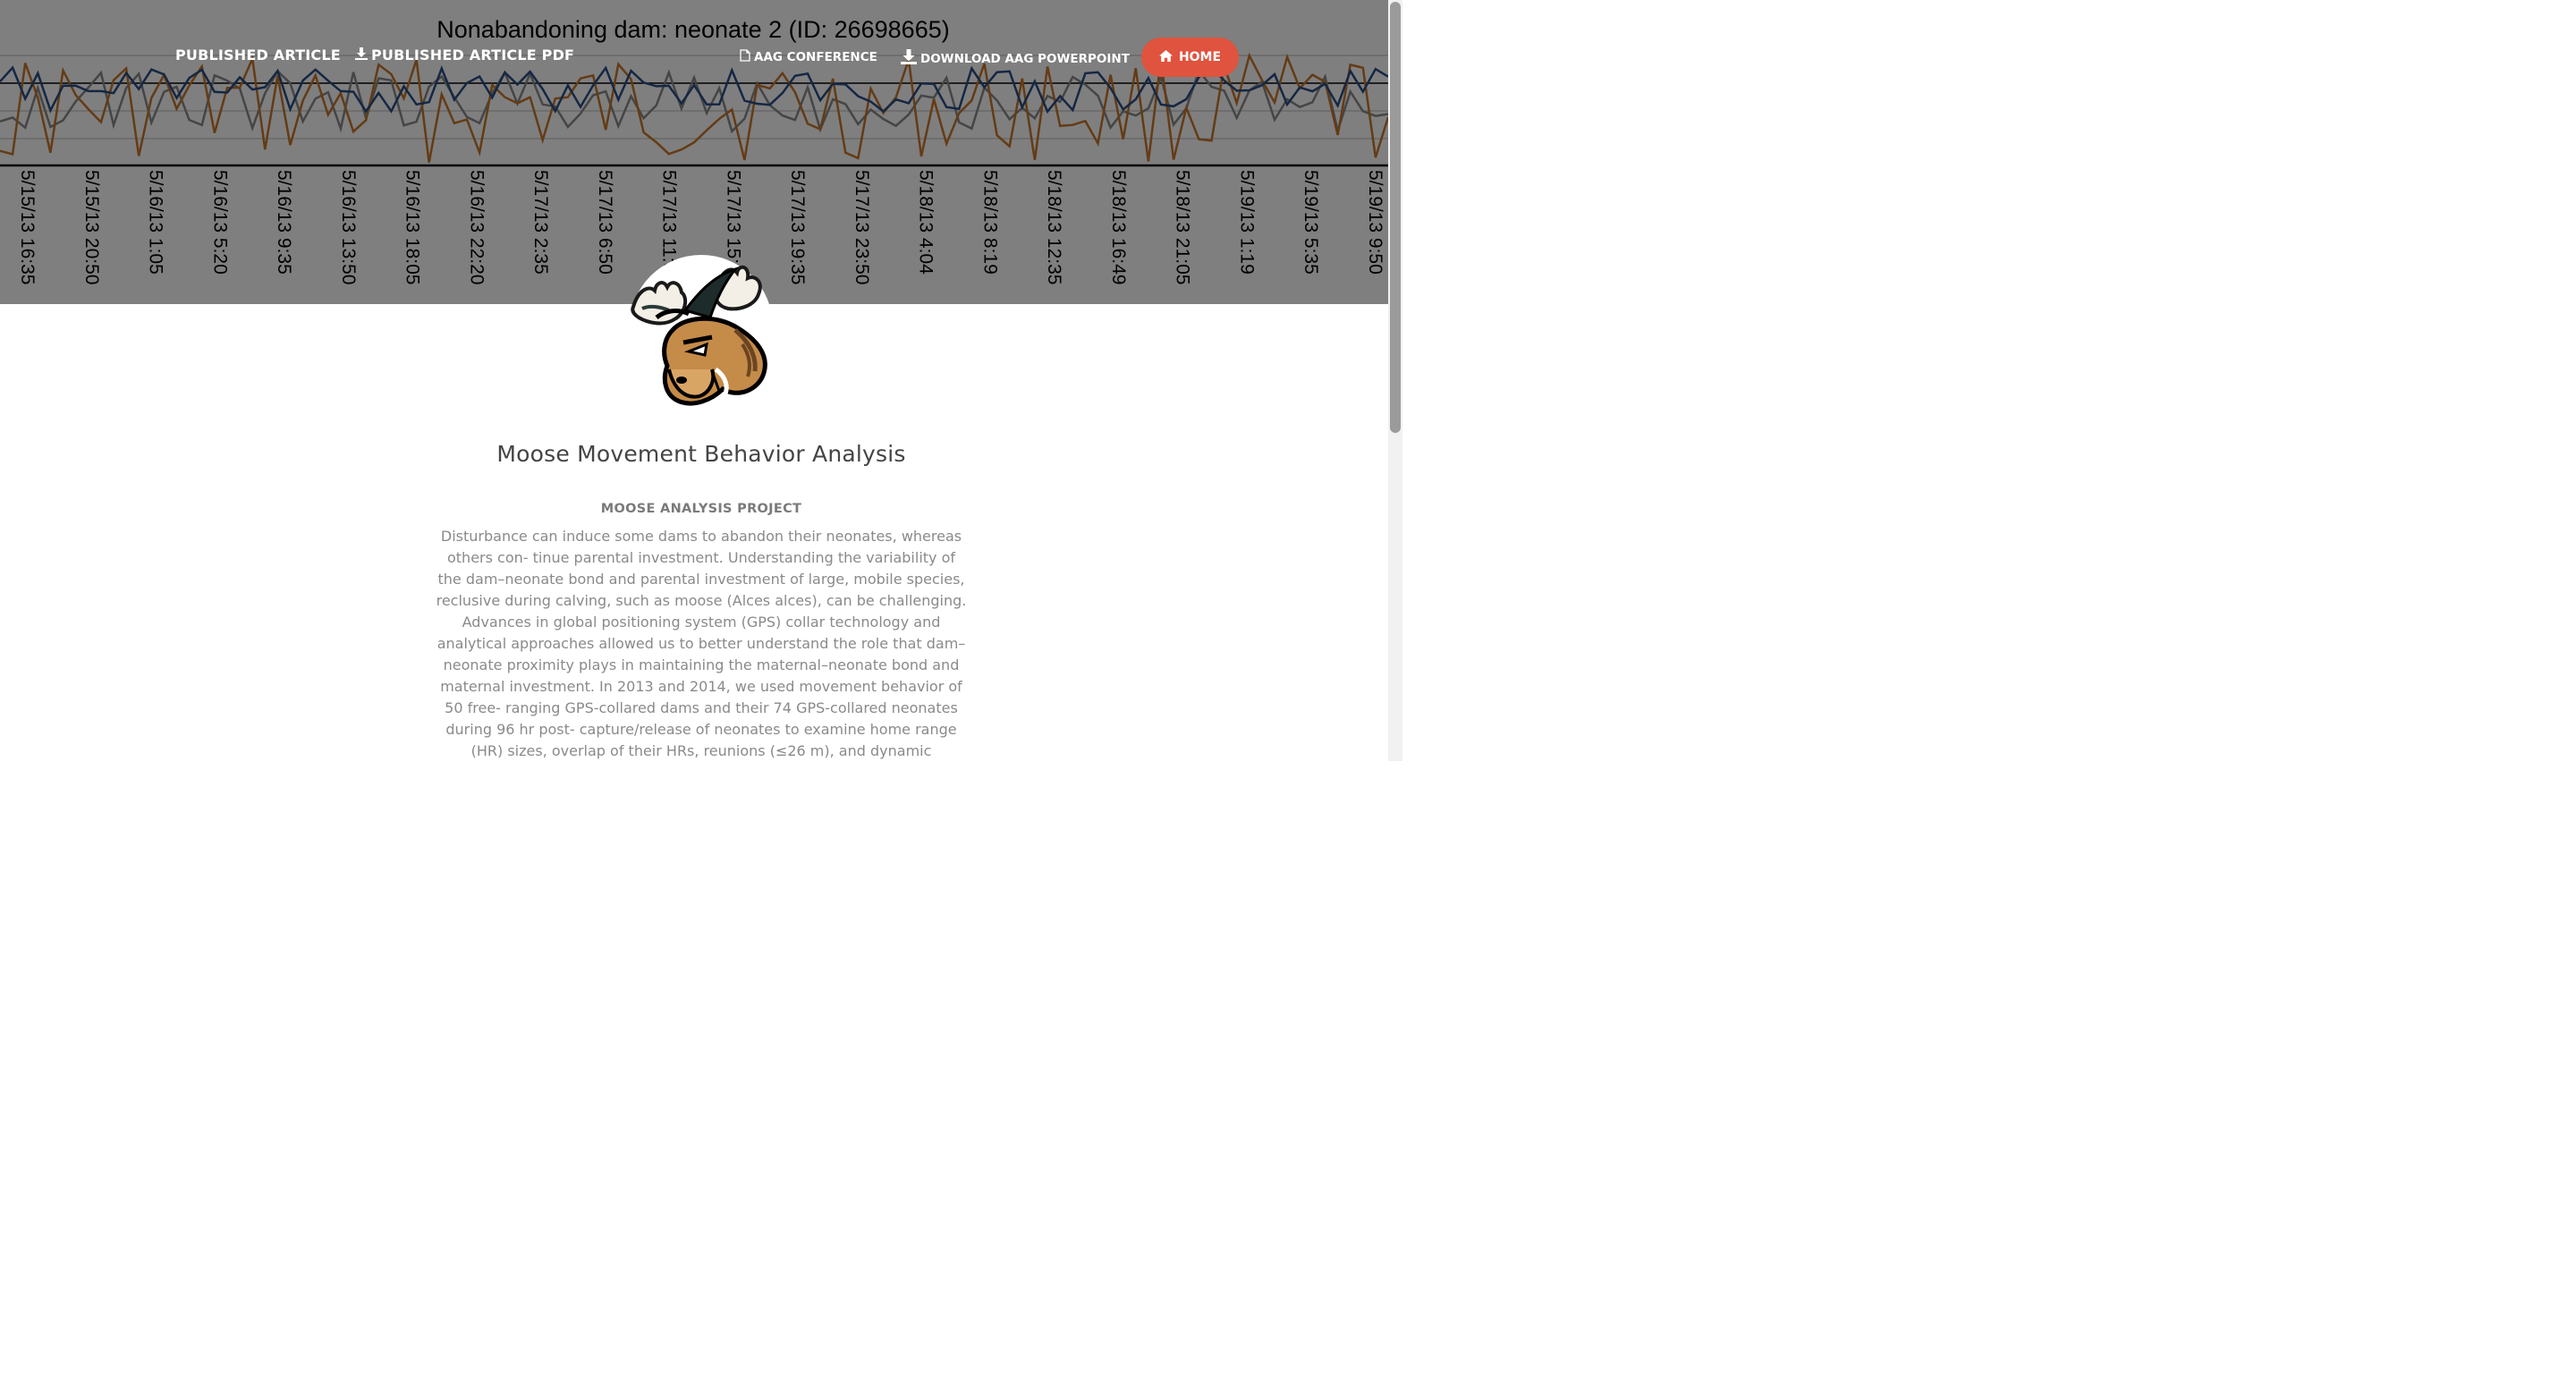  I want to click on nav-download-aag-powerpoint-link: DOWNLOAD AAG POWERPOINT, so click(1015, 59).